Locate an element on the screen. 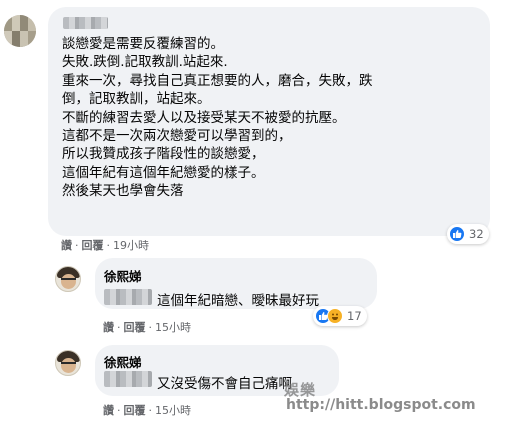  watermark: 娛樂 http://hitt.blogspot.com is located at coordinates (395, 397).